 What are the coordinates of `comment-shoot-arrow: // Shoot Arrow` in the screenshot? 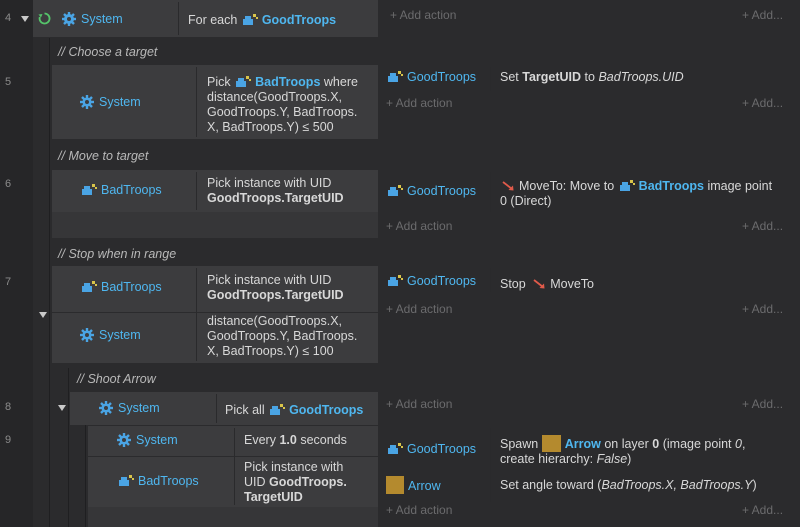 It's located at (116, 379).